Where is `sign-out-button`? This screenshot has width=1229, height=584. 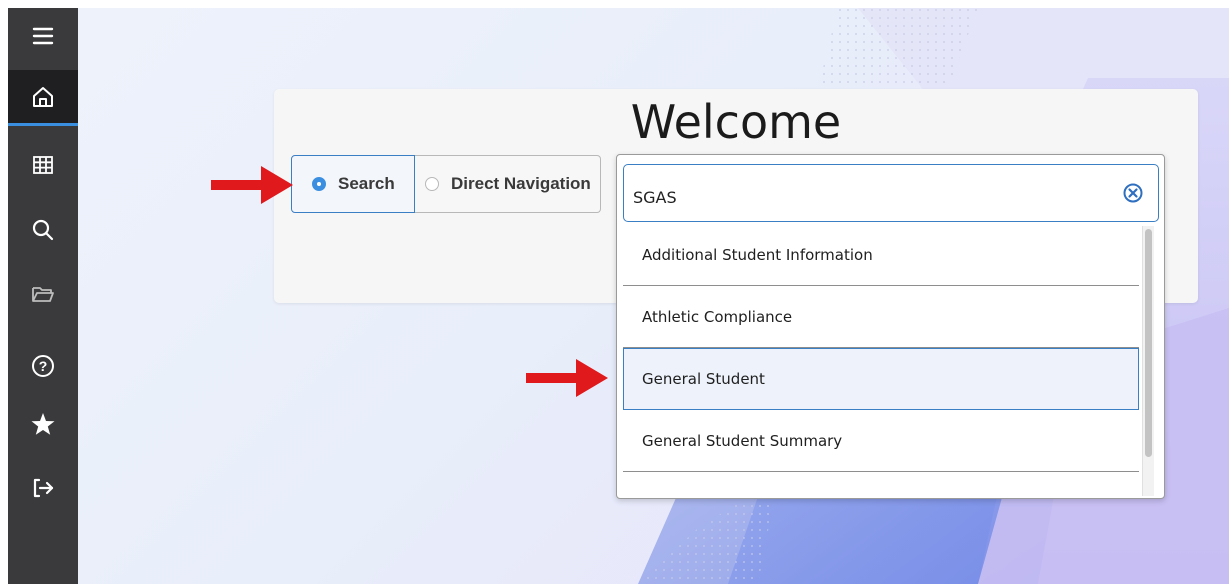
sign-out-button is located at coordinates (43, 488).